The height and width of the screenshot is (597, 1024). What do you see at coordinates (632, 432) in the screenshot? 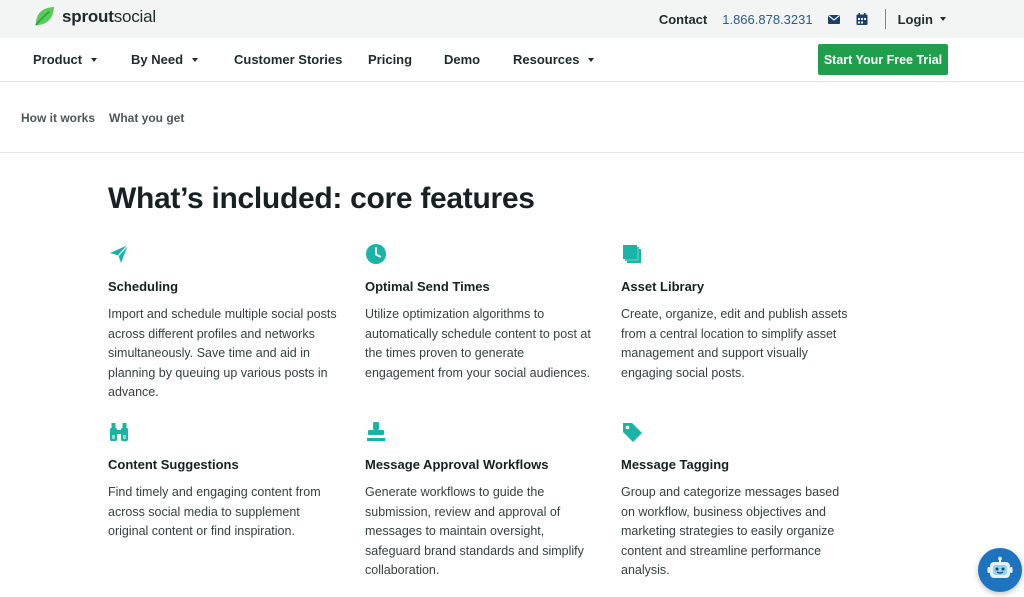
I see `tag-icon` at bounding box center [632, 432].